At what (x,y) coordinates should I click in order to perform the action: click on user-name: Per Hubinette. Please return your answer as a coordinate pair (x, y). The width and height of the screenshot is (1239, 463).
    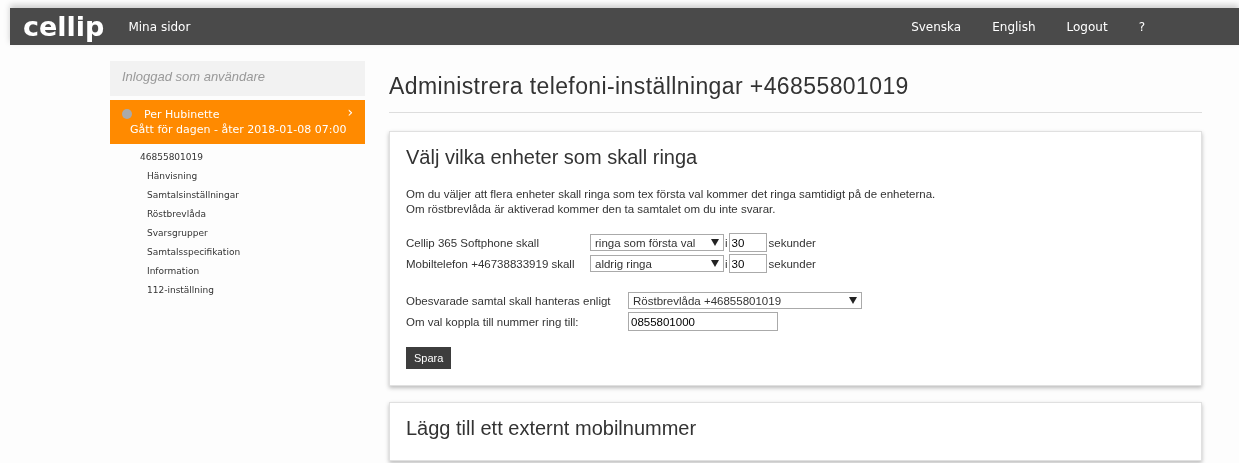
    Looking at the image, I should click on (182, 114).